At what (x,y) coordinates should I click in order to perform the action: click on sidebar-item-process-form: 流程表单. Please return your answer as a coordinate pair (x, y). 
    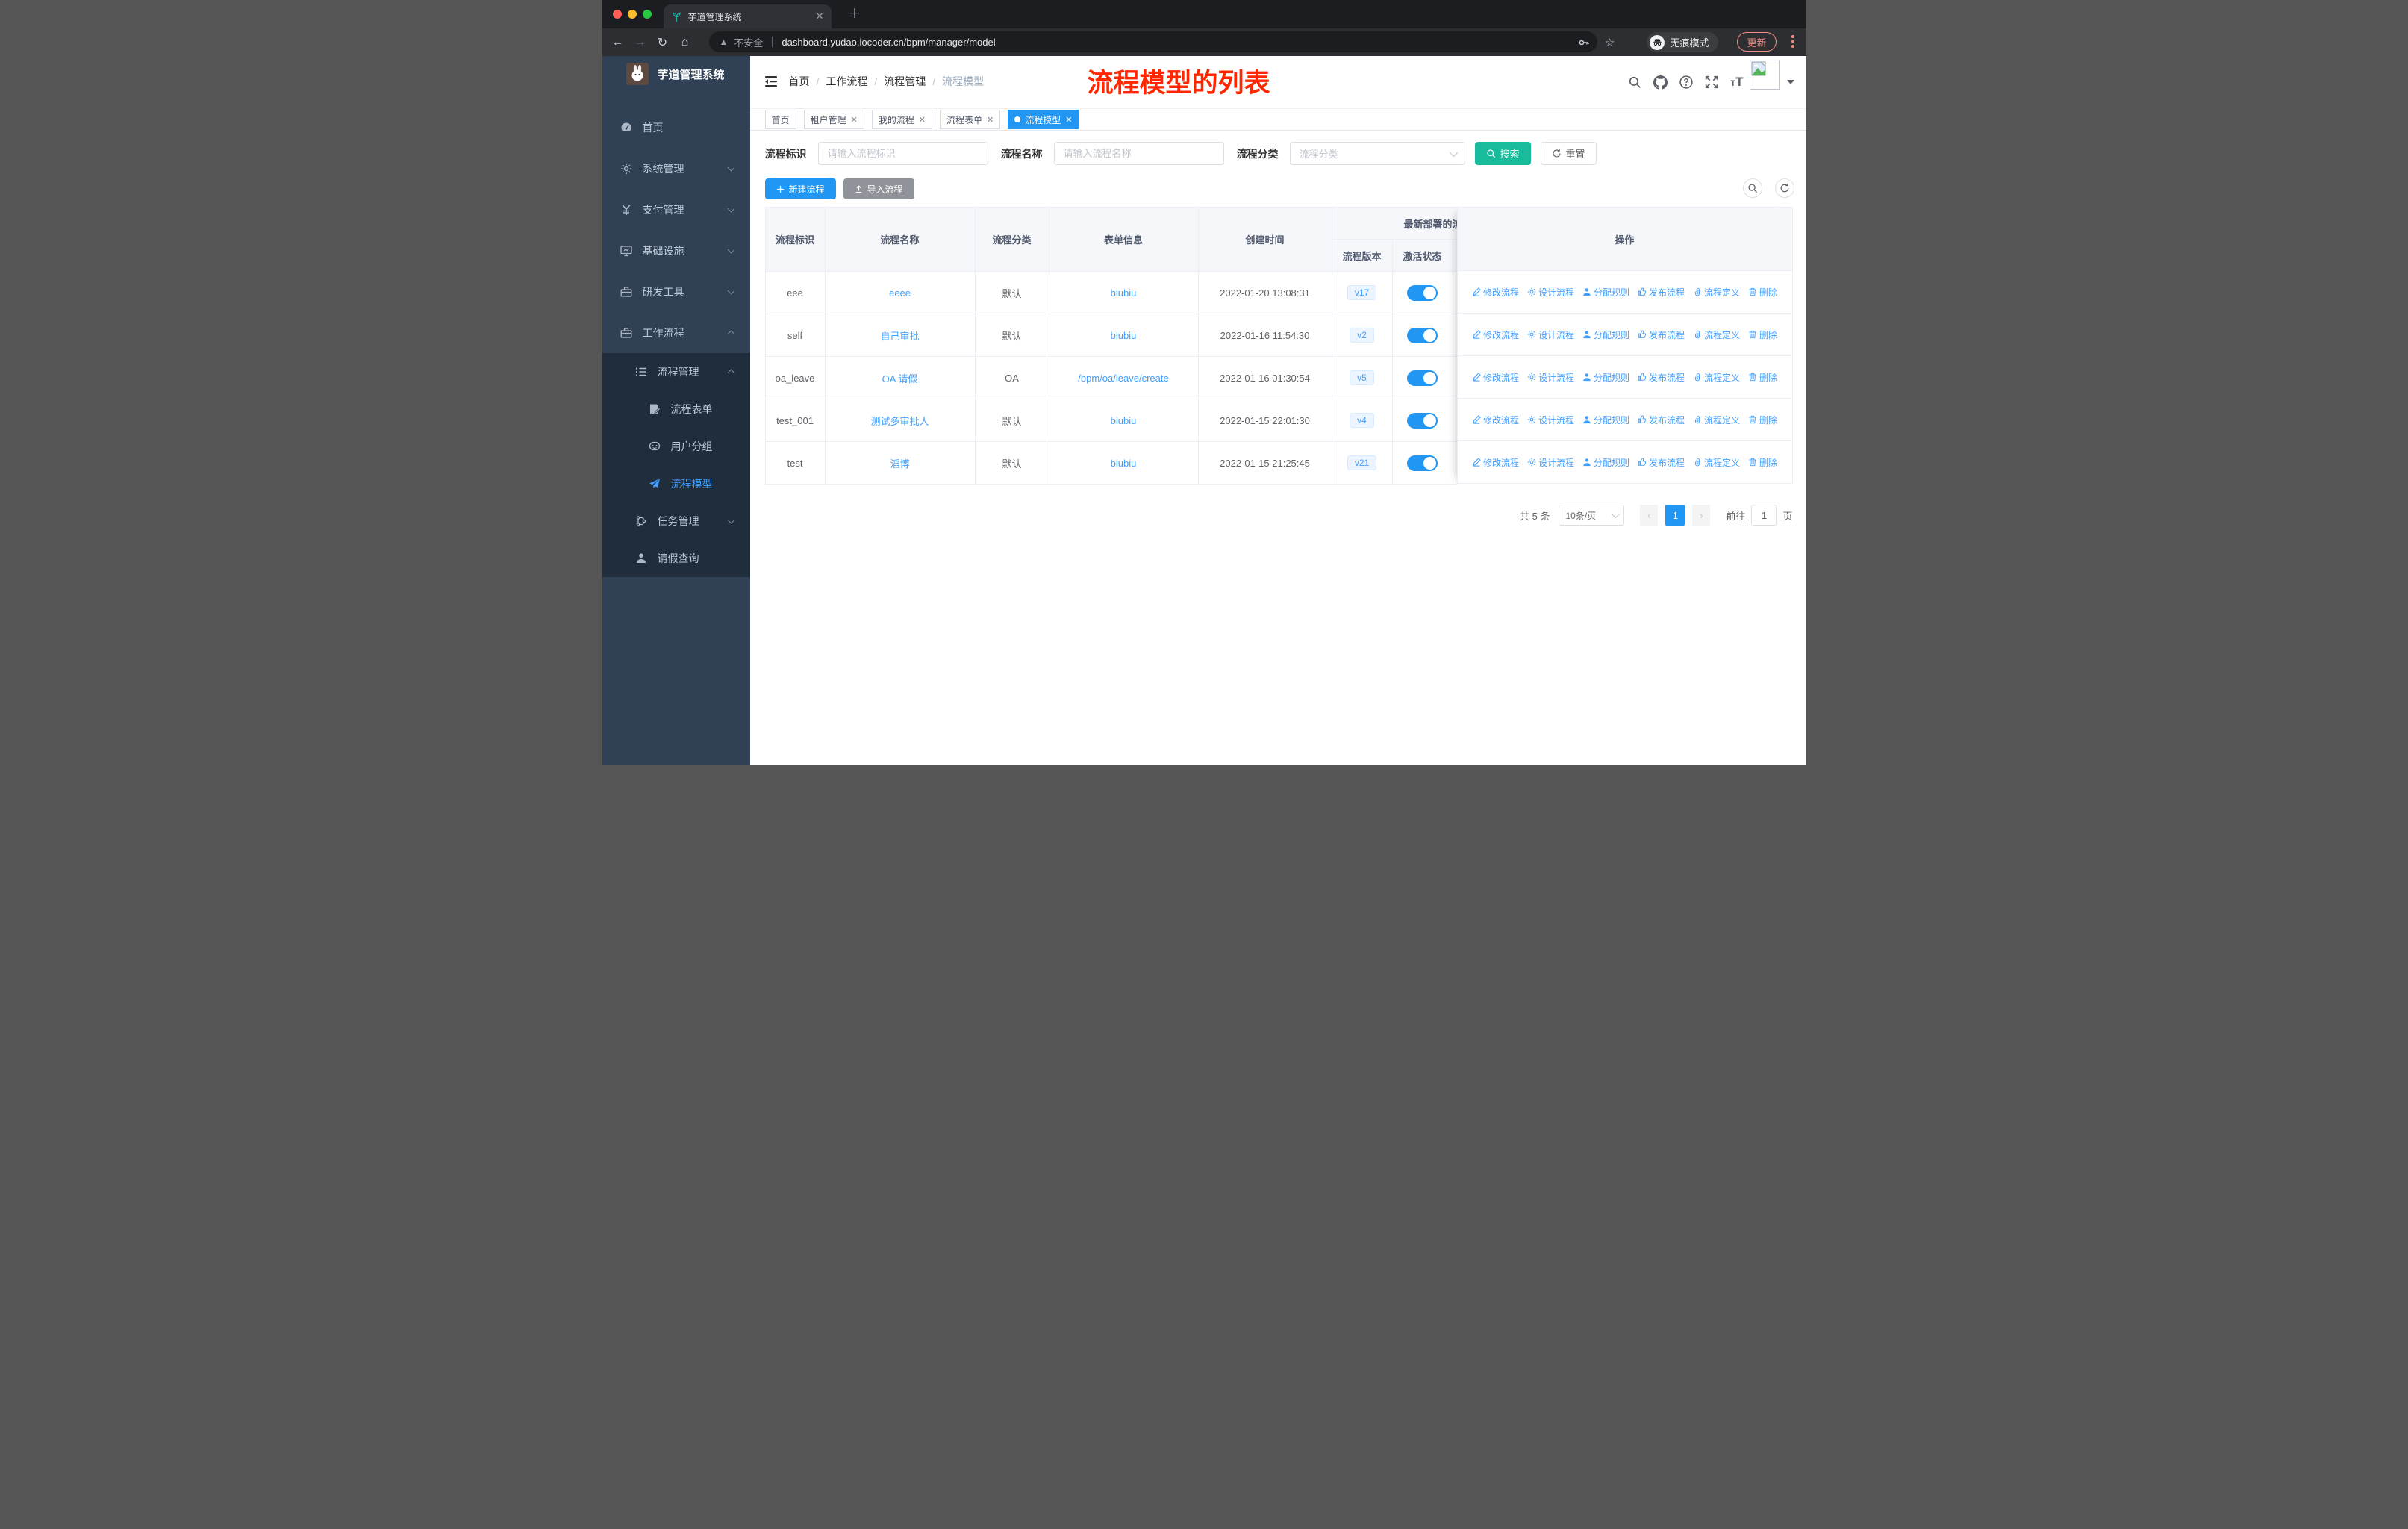
    Looking at the image, I should click on (676, 409).